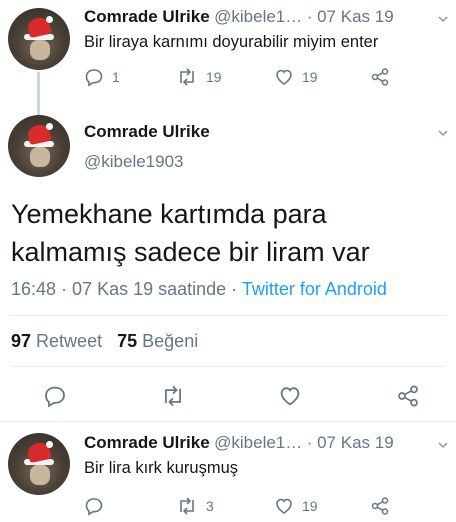  Describe the element at coordinates (69, 341) in the screenshot. I see `retweets-label: Retweet` at that location.